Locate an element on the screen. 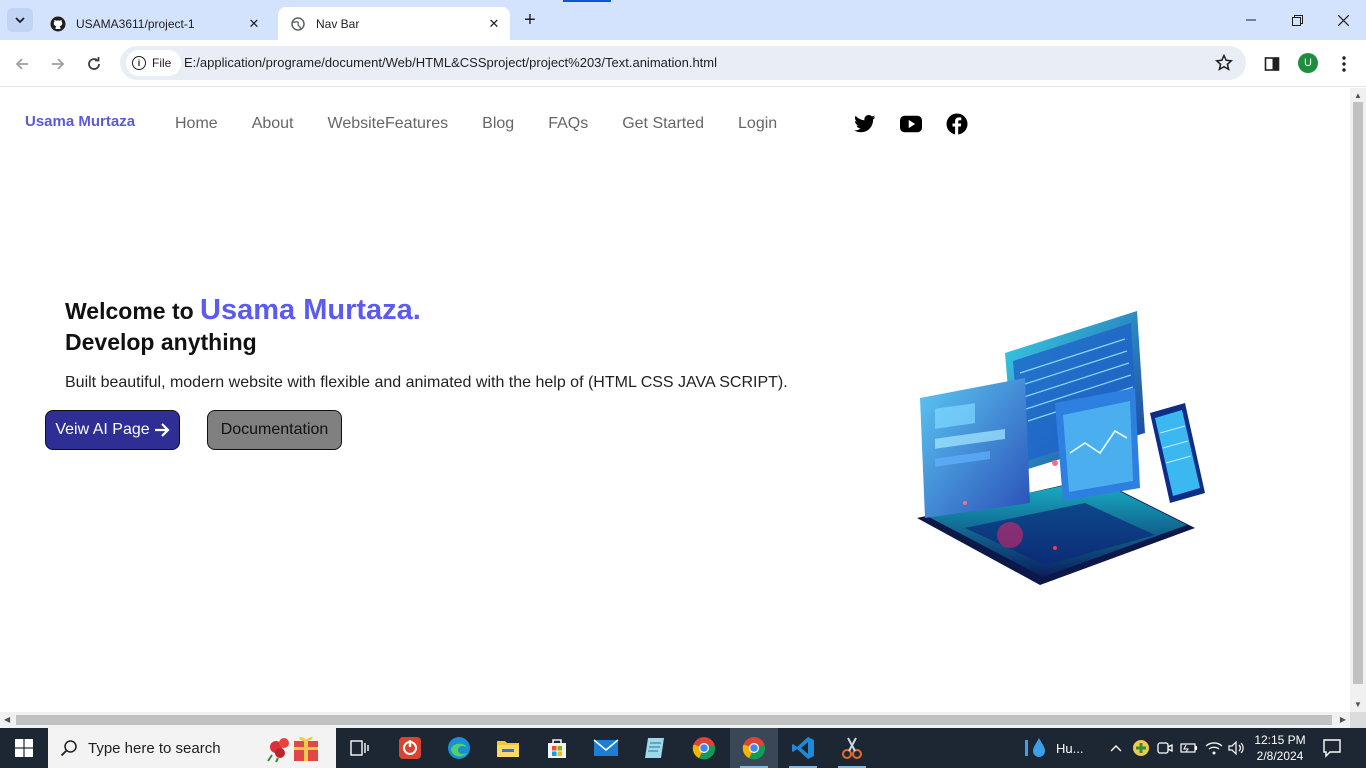 This screenshot has height=768, width=1366. restore-button is located at coordinates (1297, 20).